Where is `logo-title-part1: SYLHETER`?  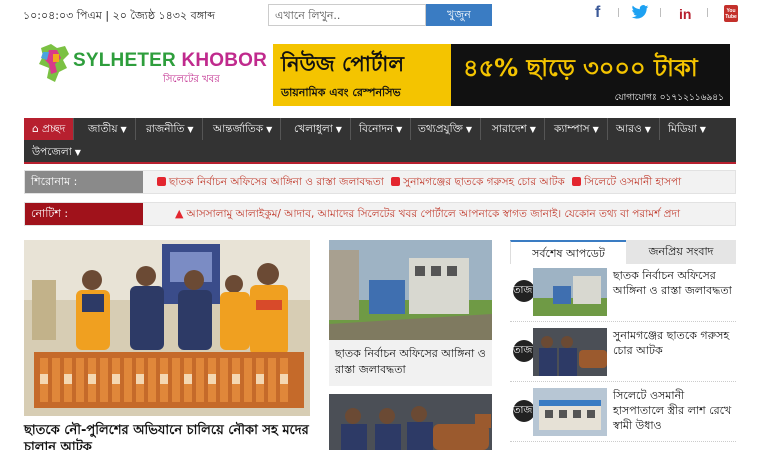
logo-title-part1: SYLHETER is located at coordinates (127, 60).